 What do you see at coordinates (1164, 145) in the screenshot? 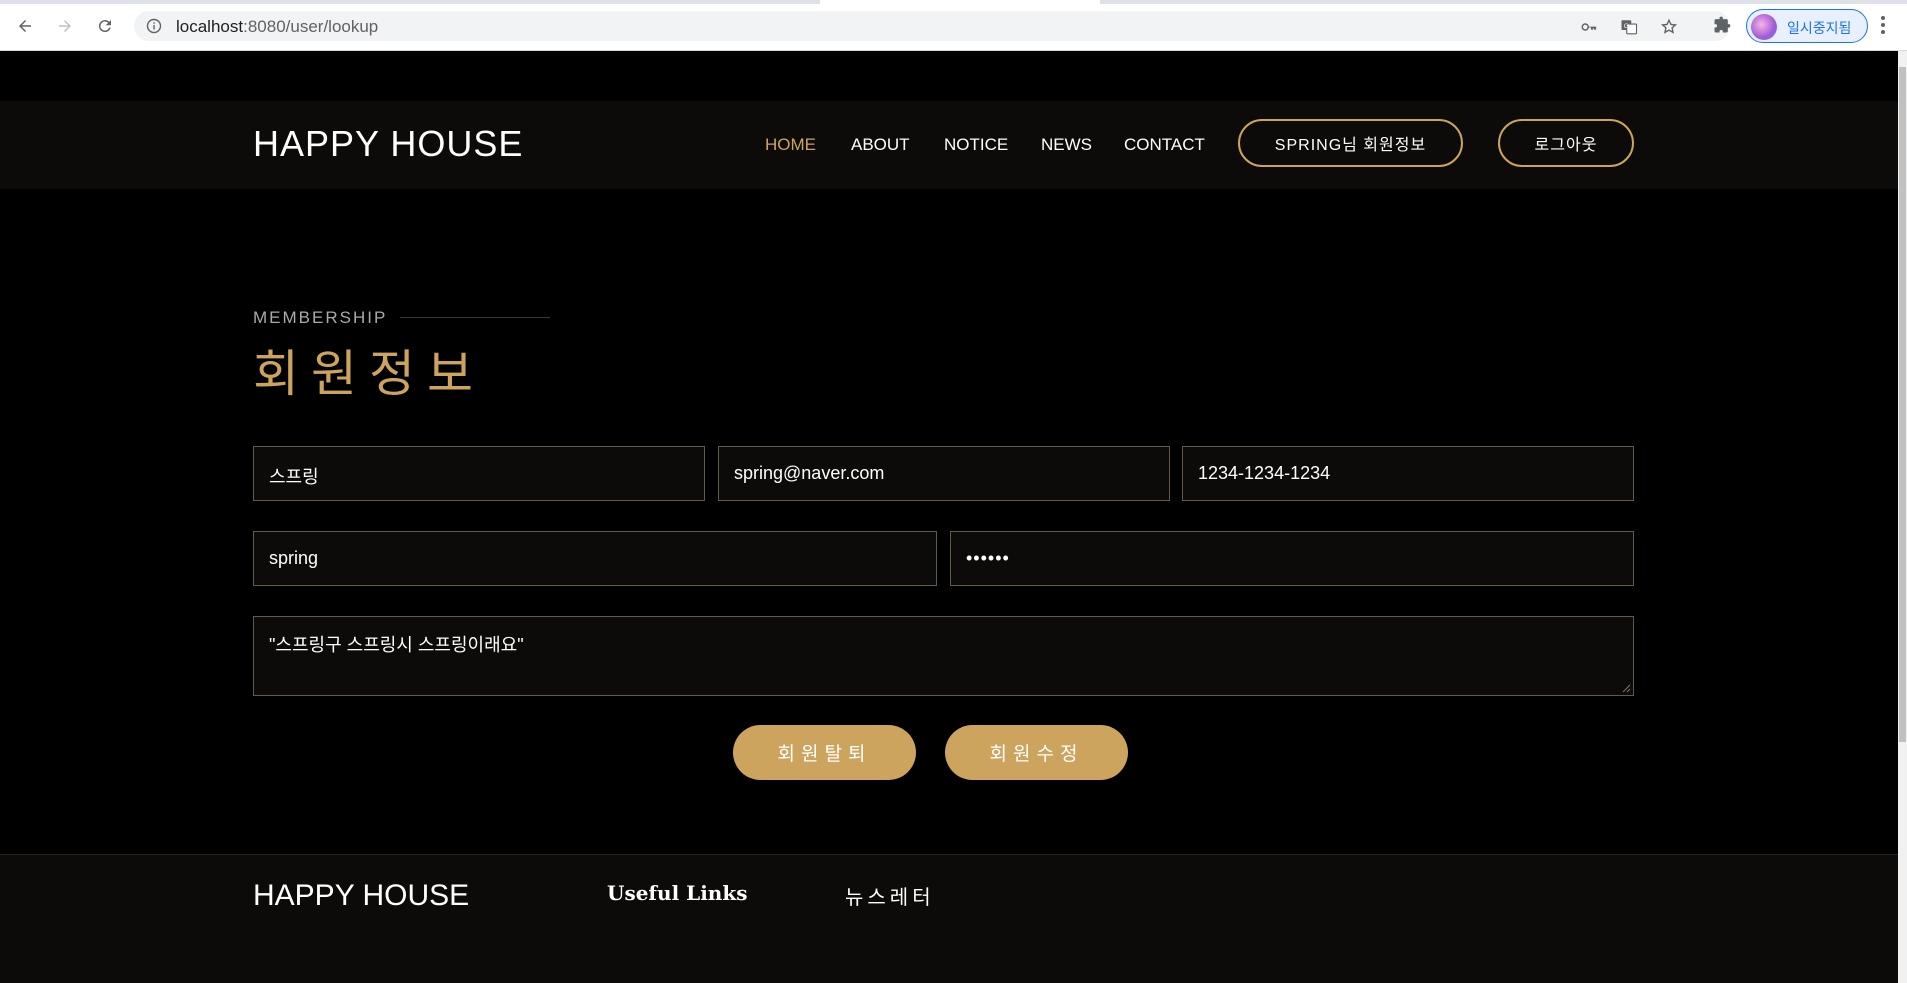
I see `nav-contact: CONTACT` at bounding box center [1164, 145].